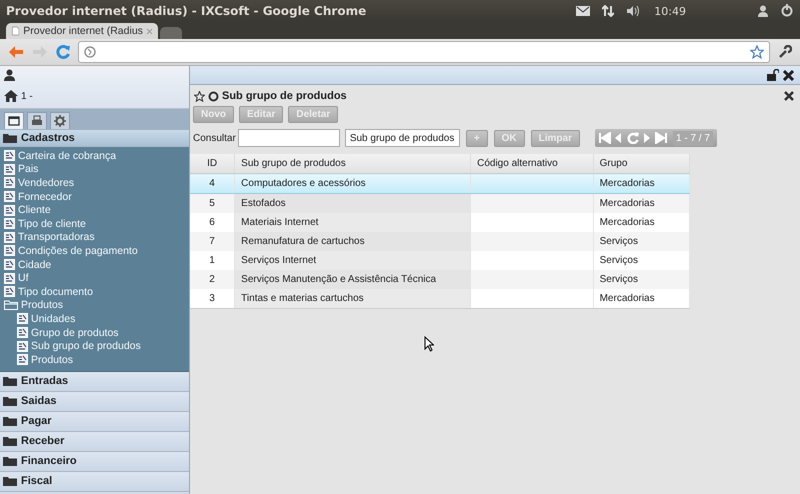  Describe the element at coordinates (429, 344) in the screenshot. I see `mouse-pointer-icon` at that location.